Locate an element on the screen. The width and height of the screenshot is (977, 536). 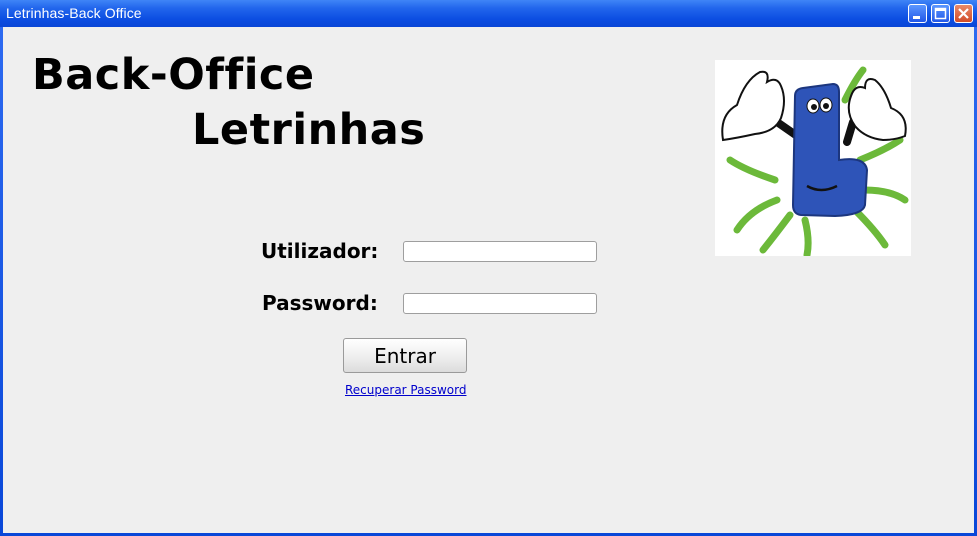
password-input is located at coordinates (500, 303).